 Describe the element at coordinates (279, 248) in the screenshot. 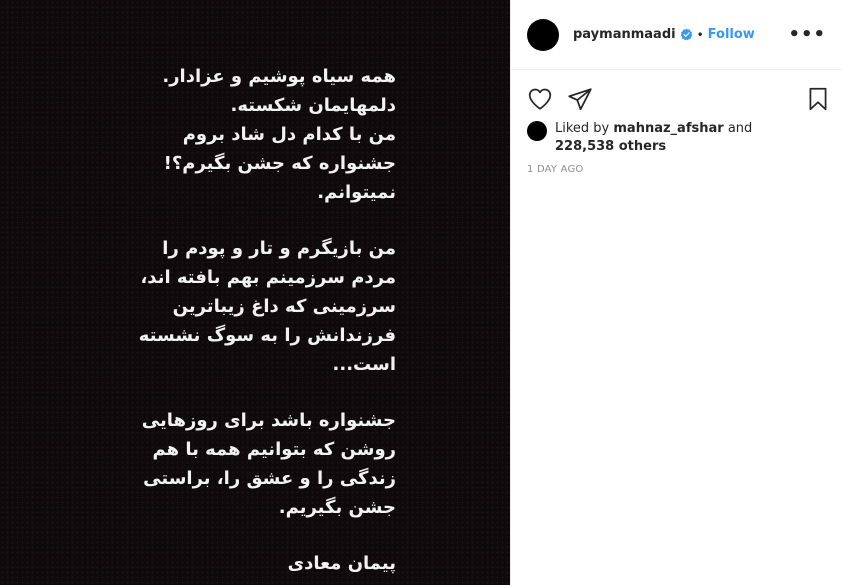

I see `poem-line: من بازیگرم و تار و پودم را` at that location.